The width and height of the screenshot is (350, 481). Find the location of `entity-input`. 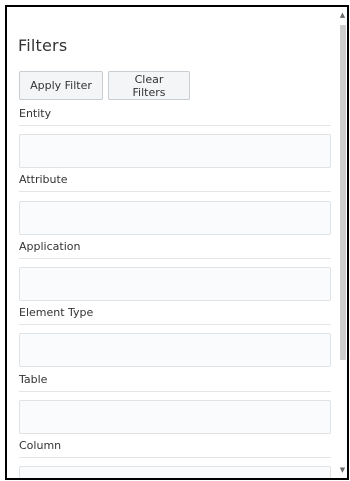

entity-input is located at coordinates (175, 151).